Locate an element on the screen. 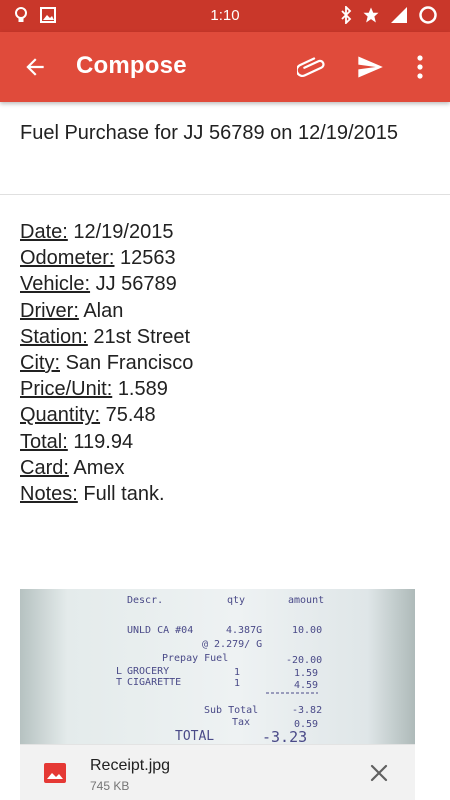 The image size is (450, 800). receipt-subtotal-amount: -3.82 is located at coordinates (307, 710).